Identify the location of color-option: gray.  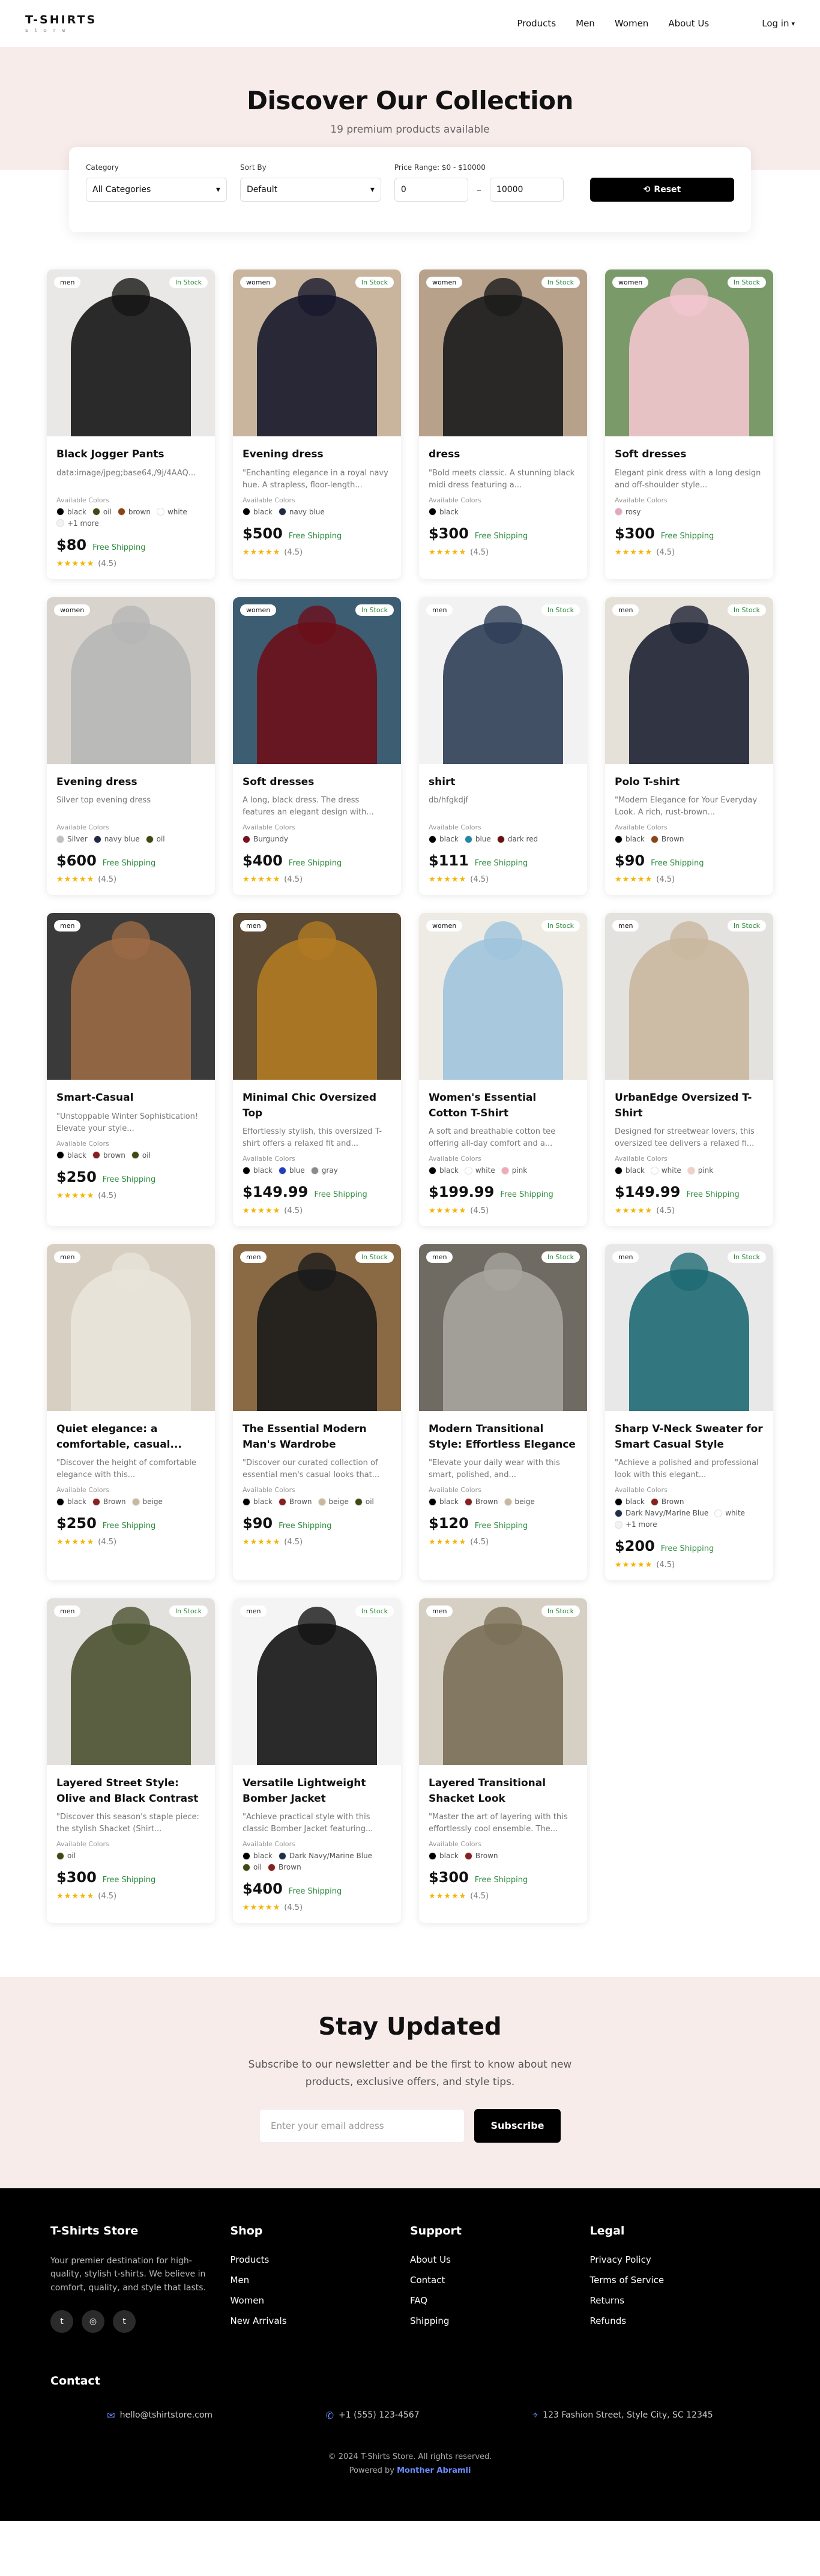
(324, 1170).